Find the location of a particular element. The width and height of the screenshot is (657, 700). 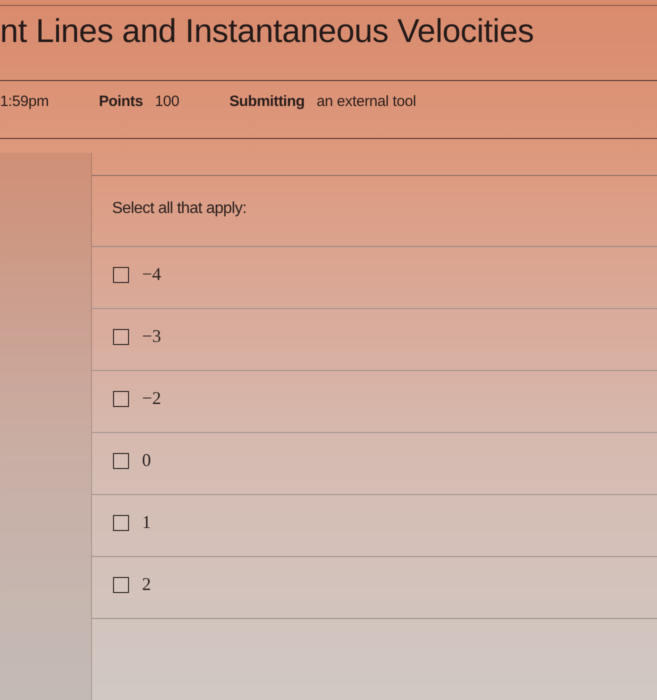

due-time: 1:59pm is located at coordinates (24, 101).